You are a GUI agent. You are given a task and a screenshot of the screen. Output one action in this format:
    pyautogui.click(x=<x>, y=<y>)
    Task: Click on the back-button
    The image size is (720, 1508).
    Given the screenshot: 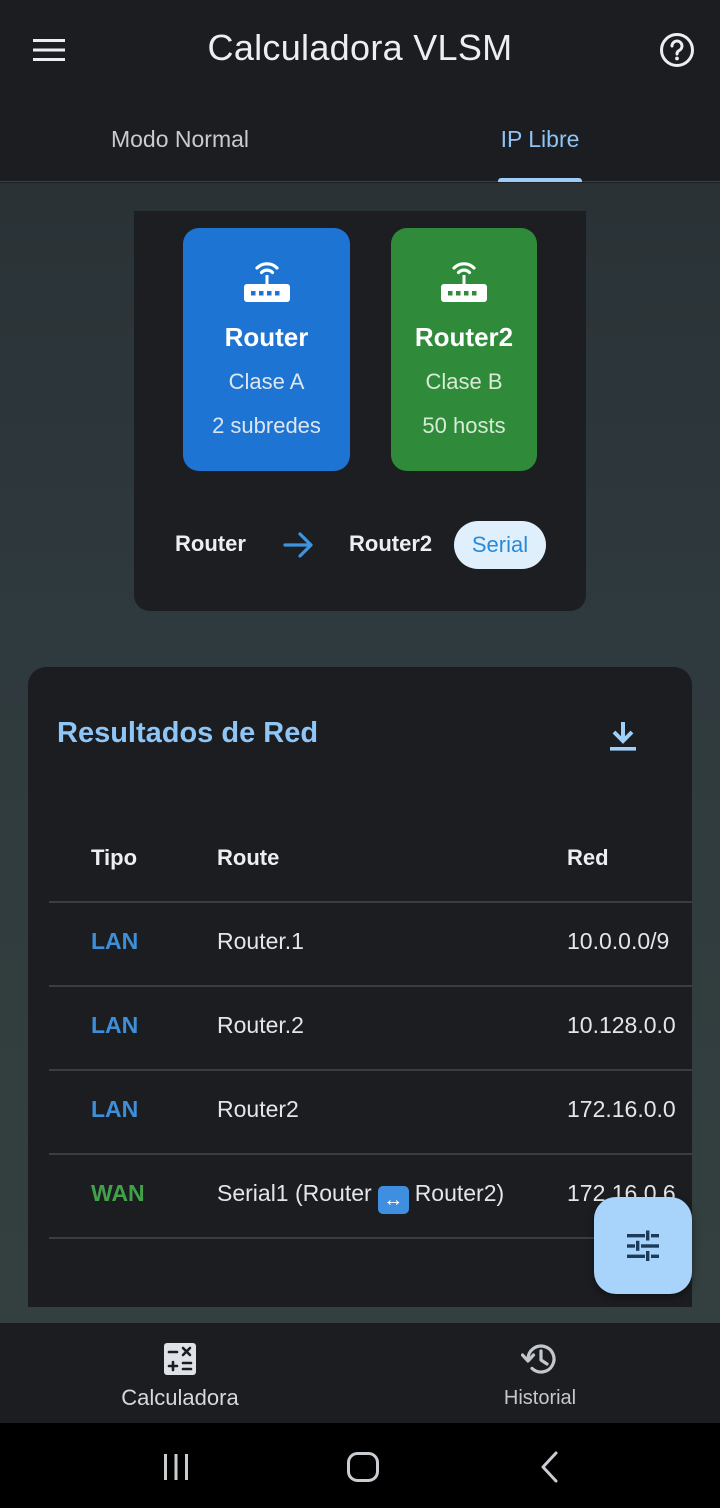 What is the action you would take?
    pyautogui.click(x=550, y=1467)
    